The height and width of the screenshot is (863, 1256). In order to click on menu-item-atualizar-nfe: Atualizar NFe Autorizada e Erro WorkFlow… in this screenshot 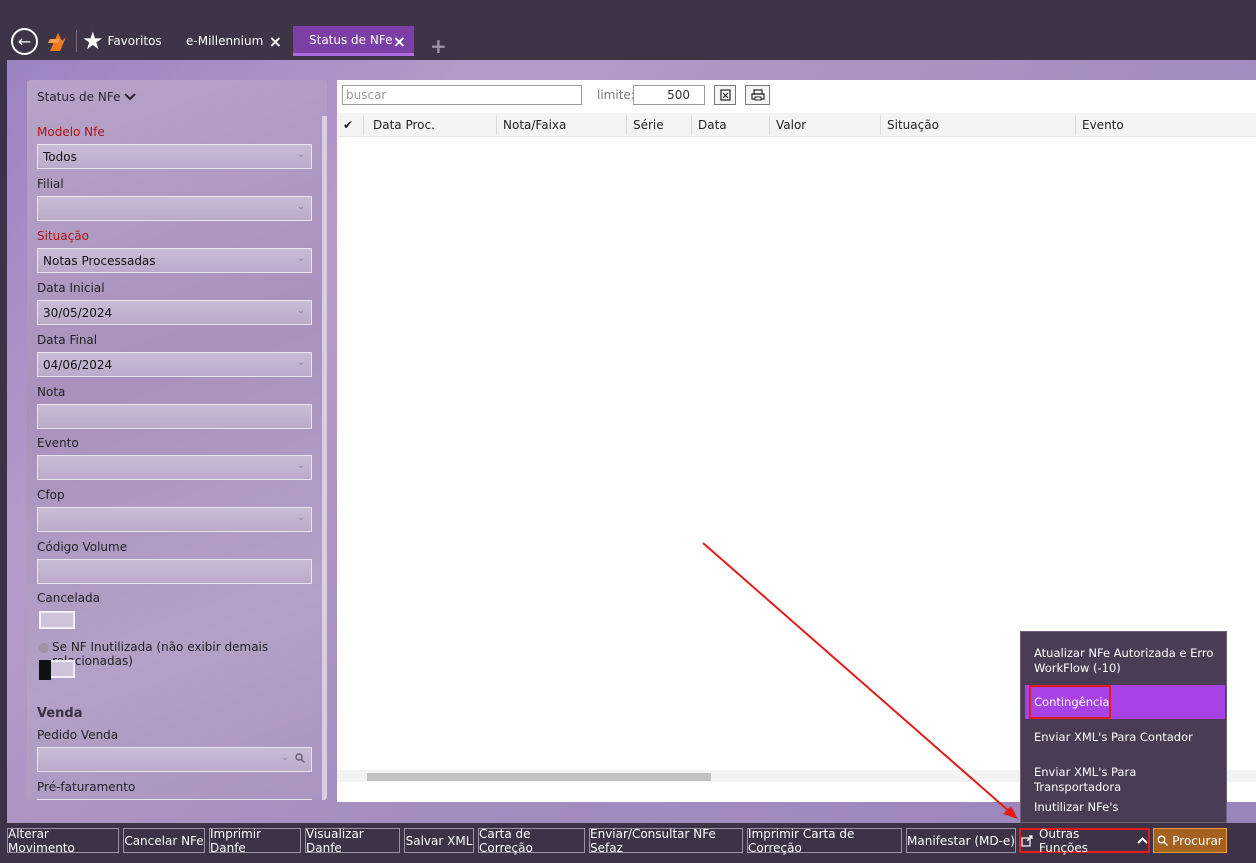, I will do `click(1124, 661)`.